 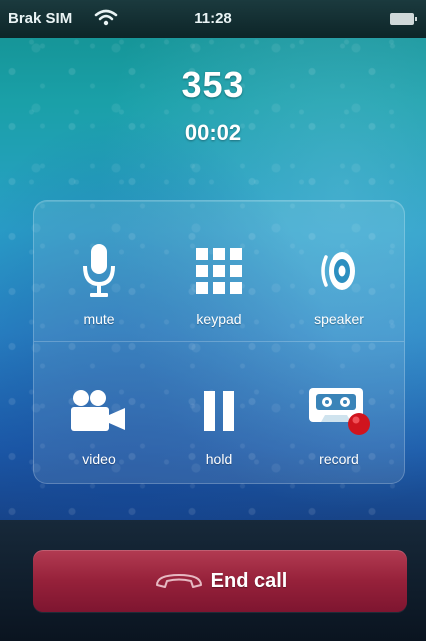 I want to click on speaker-icon, so click(x=338, y=271).